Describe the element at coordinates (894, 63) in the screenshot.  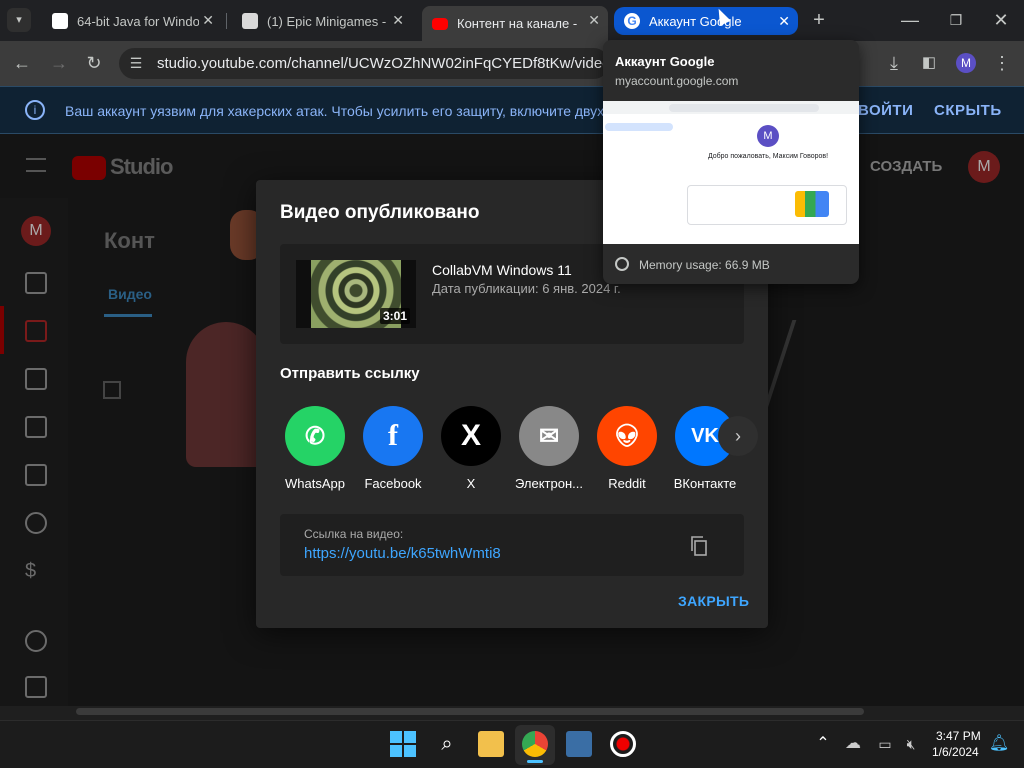
I see `download-icon: ⤓` at that location.